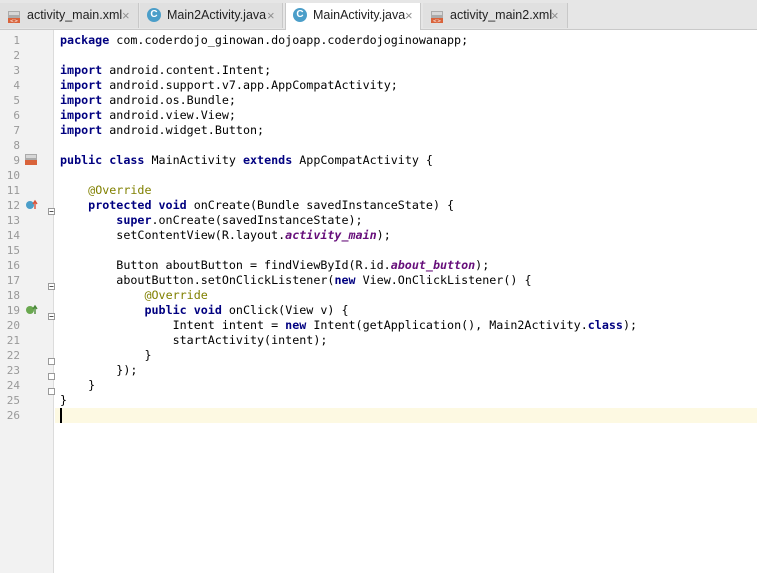 This screenshot has height=573, width=757. I want to click on code-text: setContentView(R.layout.activity_main);, so click(225, 235).